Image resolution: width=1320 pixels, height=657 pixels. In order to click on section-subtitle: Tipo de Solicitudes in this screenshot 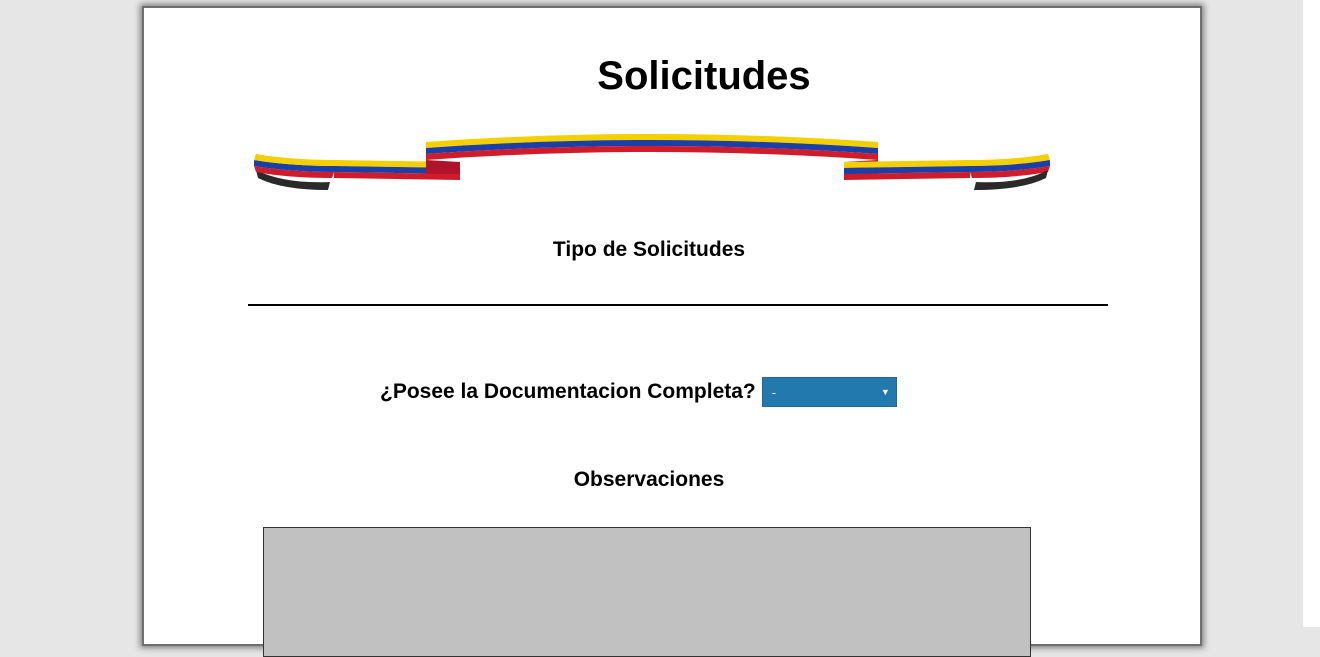, I will do `click(649, 249)`.